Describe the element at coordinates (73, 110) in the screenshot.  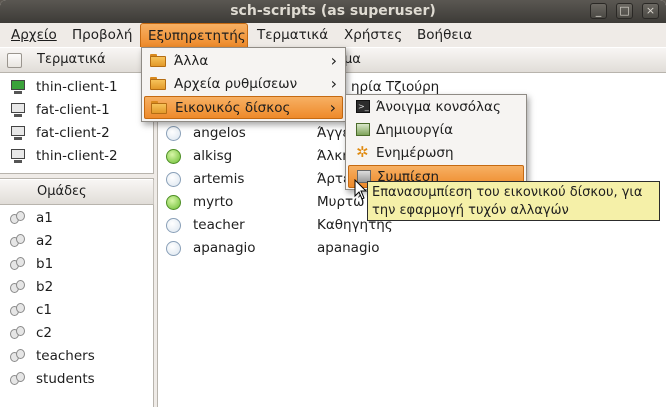
I see `terminal-name: fat-client-1` at that location.